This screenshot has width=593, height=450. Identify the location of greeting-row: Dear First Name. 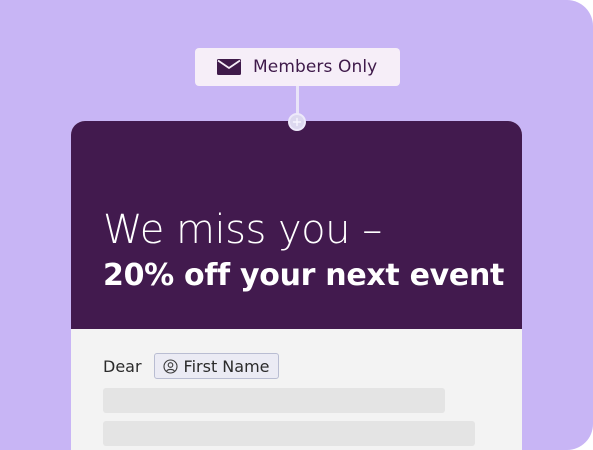
(191, 366).